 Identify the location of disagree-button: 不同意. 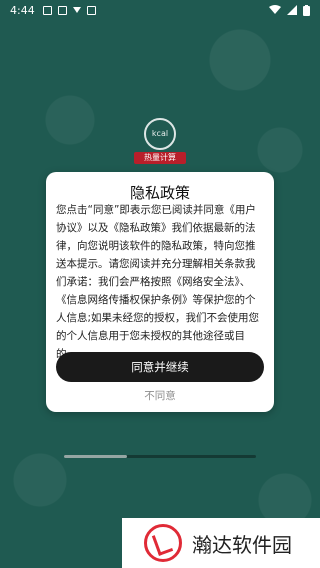
(160, 395).